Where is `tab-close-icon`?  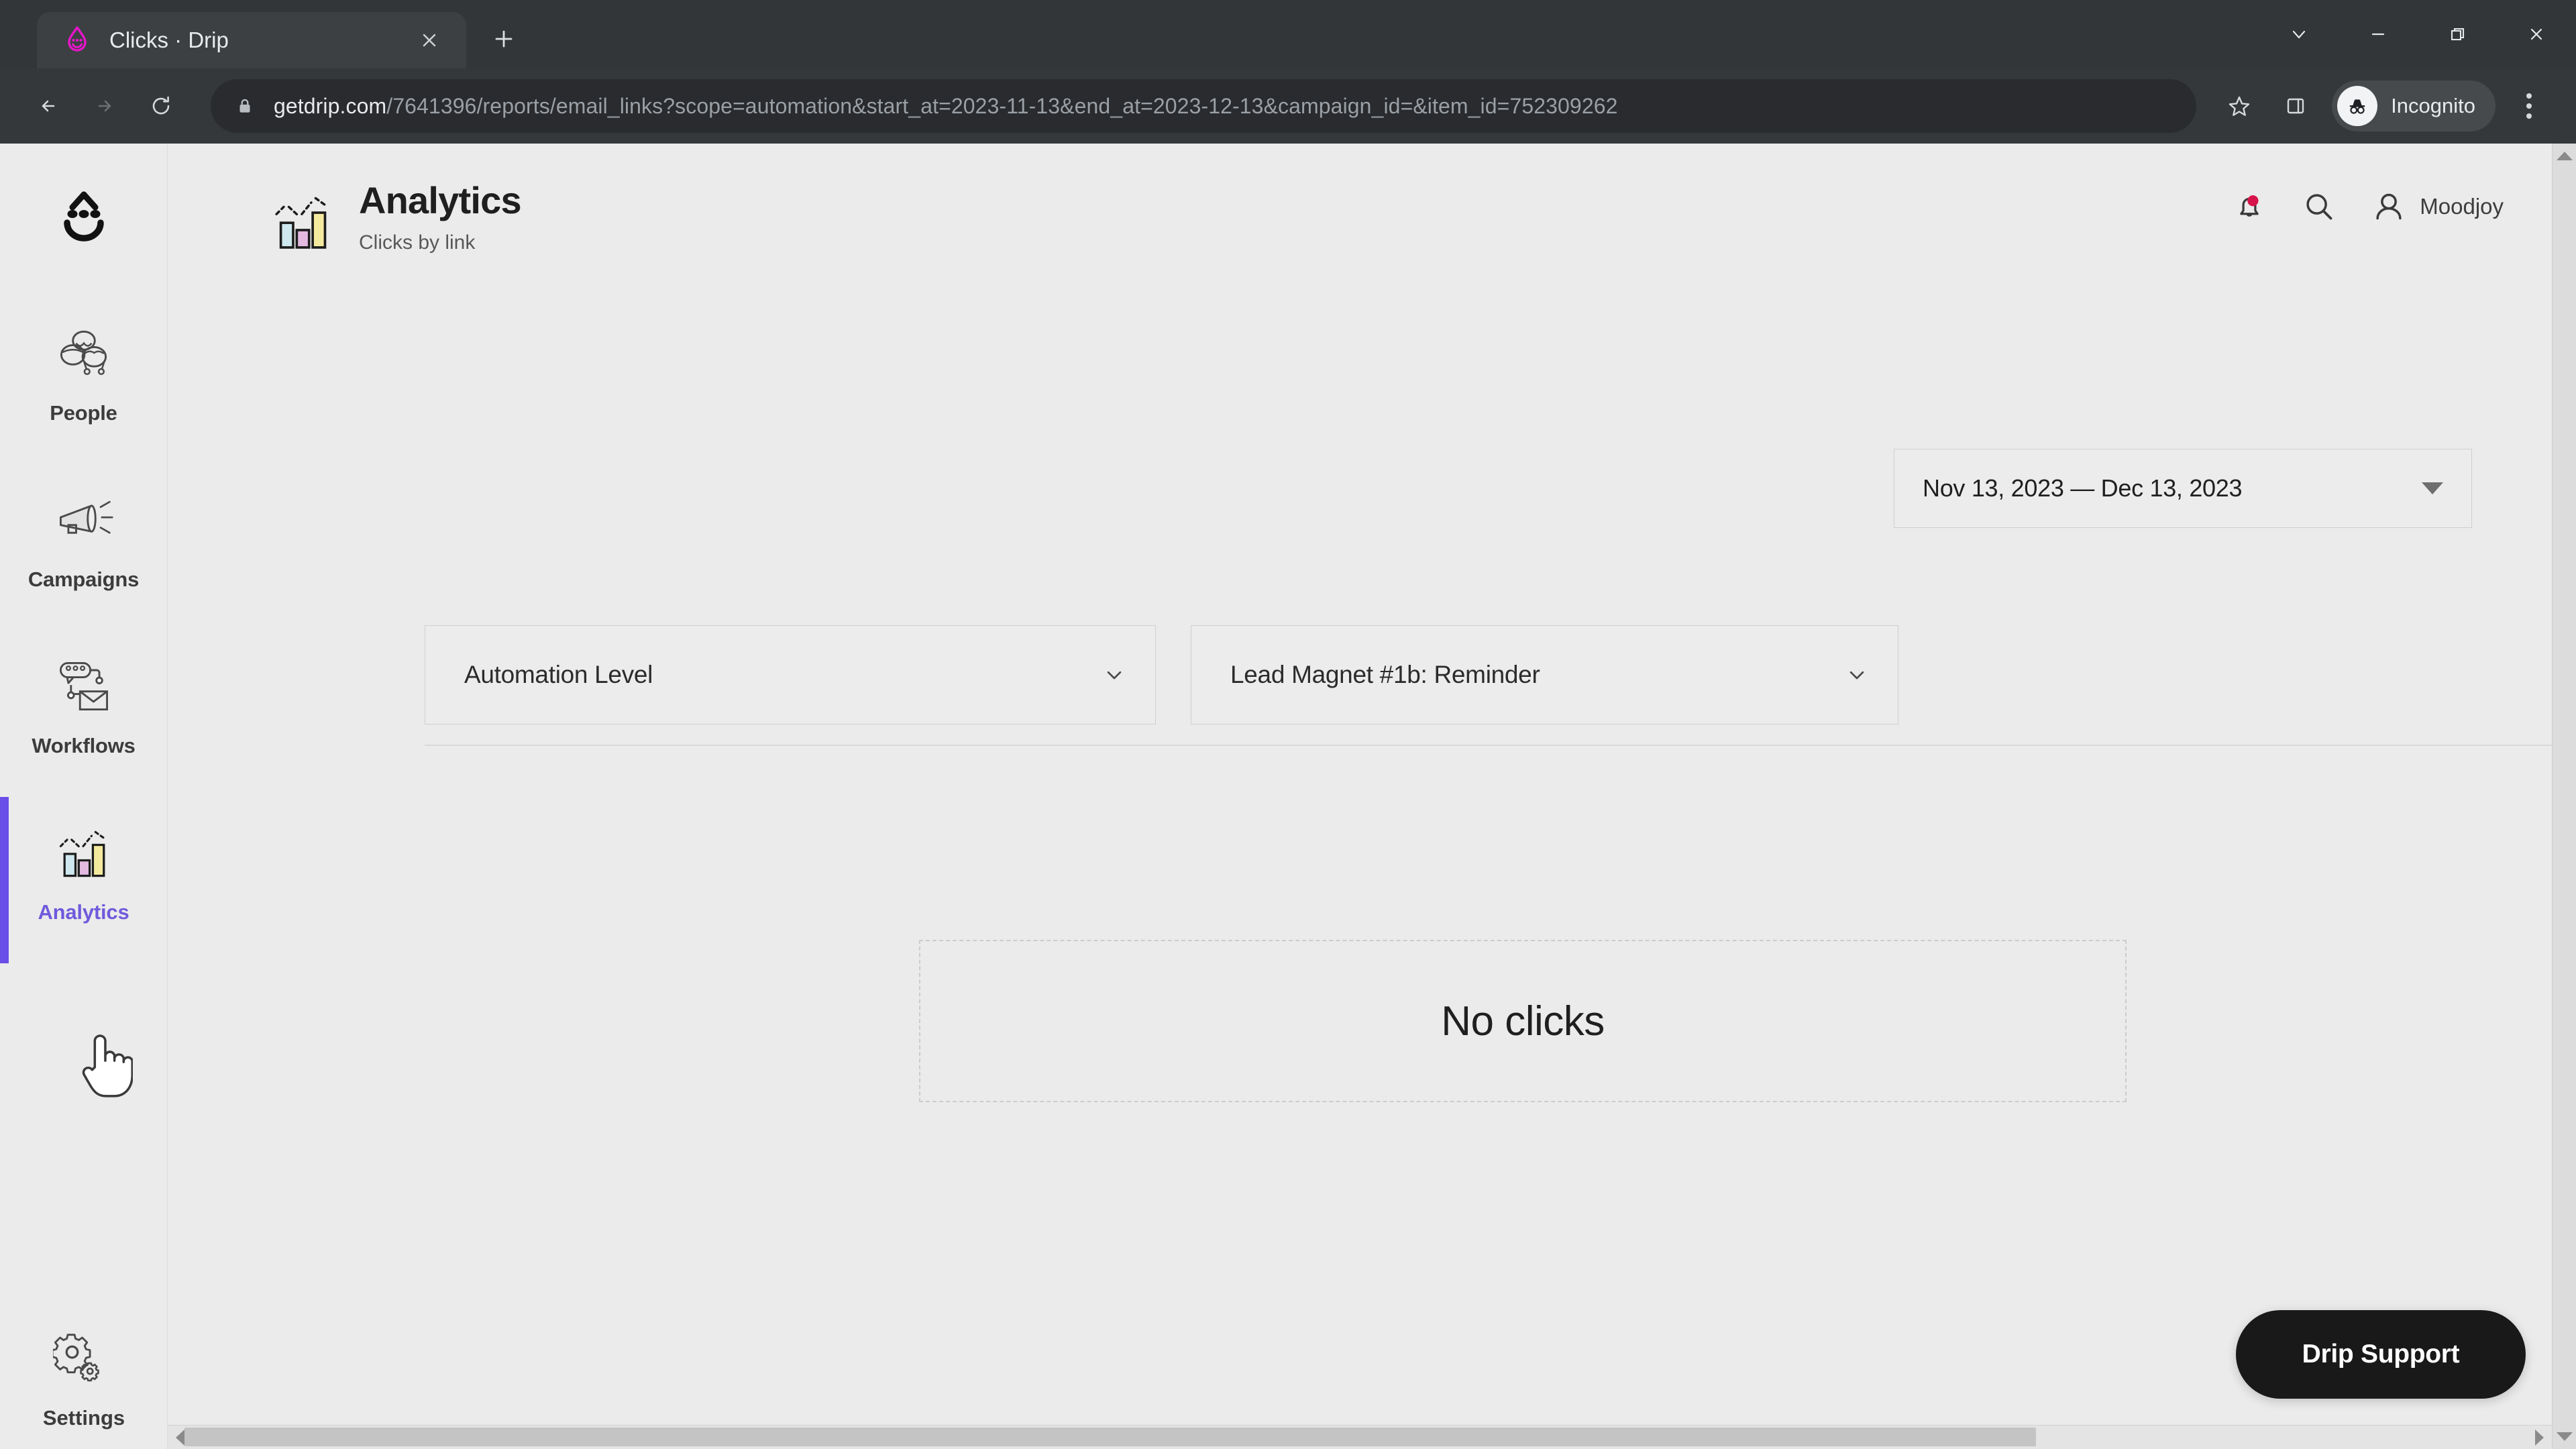
tab-close-icon is located at coordinates (429, 40).